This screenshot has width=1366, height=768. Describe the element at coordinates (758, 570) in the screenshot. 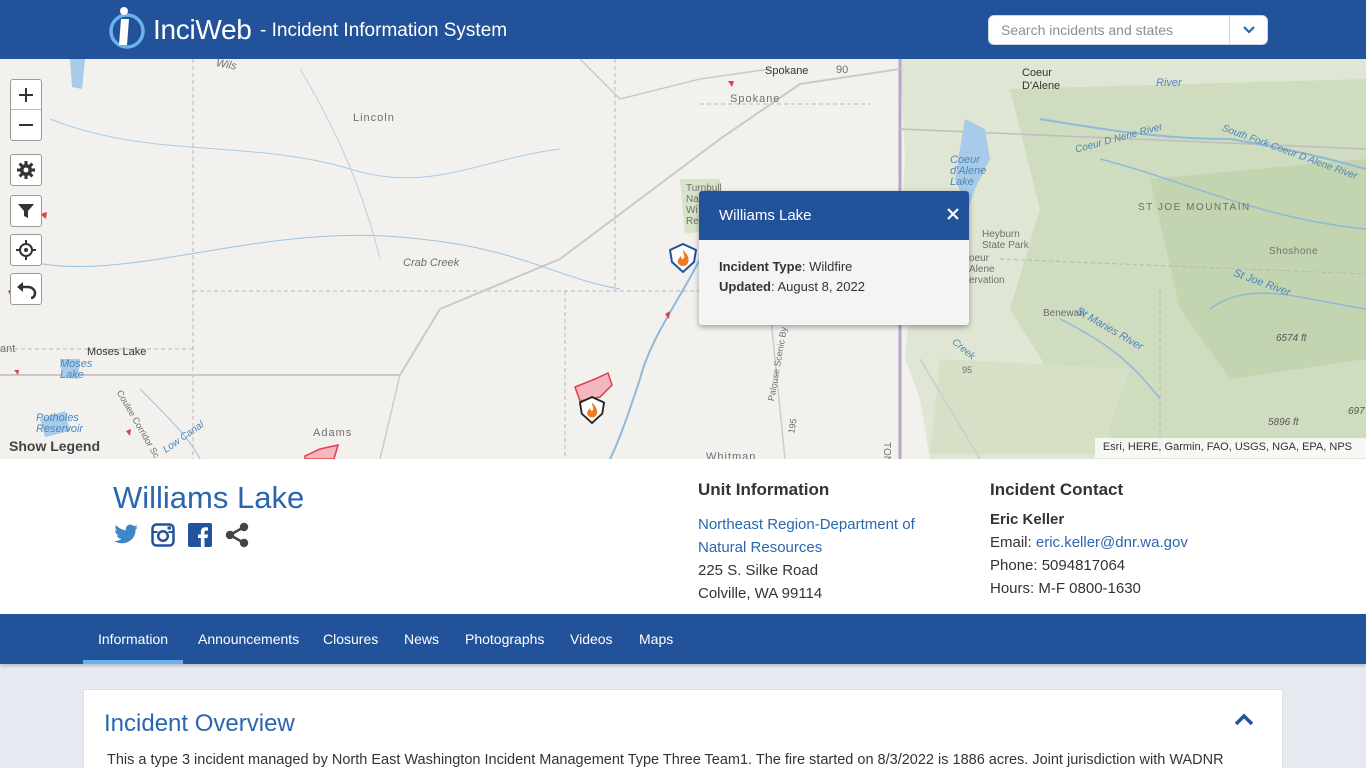

I see `unit-address: 225 S. Silke Road` at that location.